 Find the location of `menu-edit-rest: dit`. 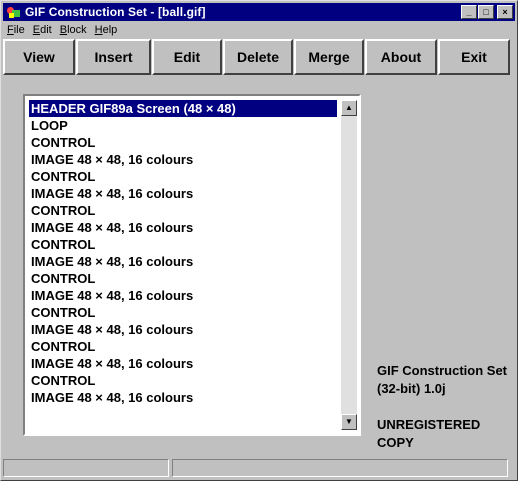

menu-edit-rest: dit is located at coordinates (46, 30).